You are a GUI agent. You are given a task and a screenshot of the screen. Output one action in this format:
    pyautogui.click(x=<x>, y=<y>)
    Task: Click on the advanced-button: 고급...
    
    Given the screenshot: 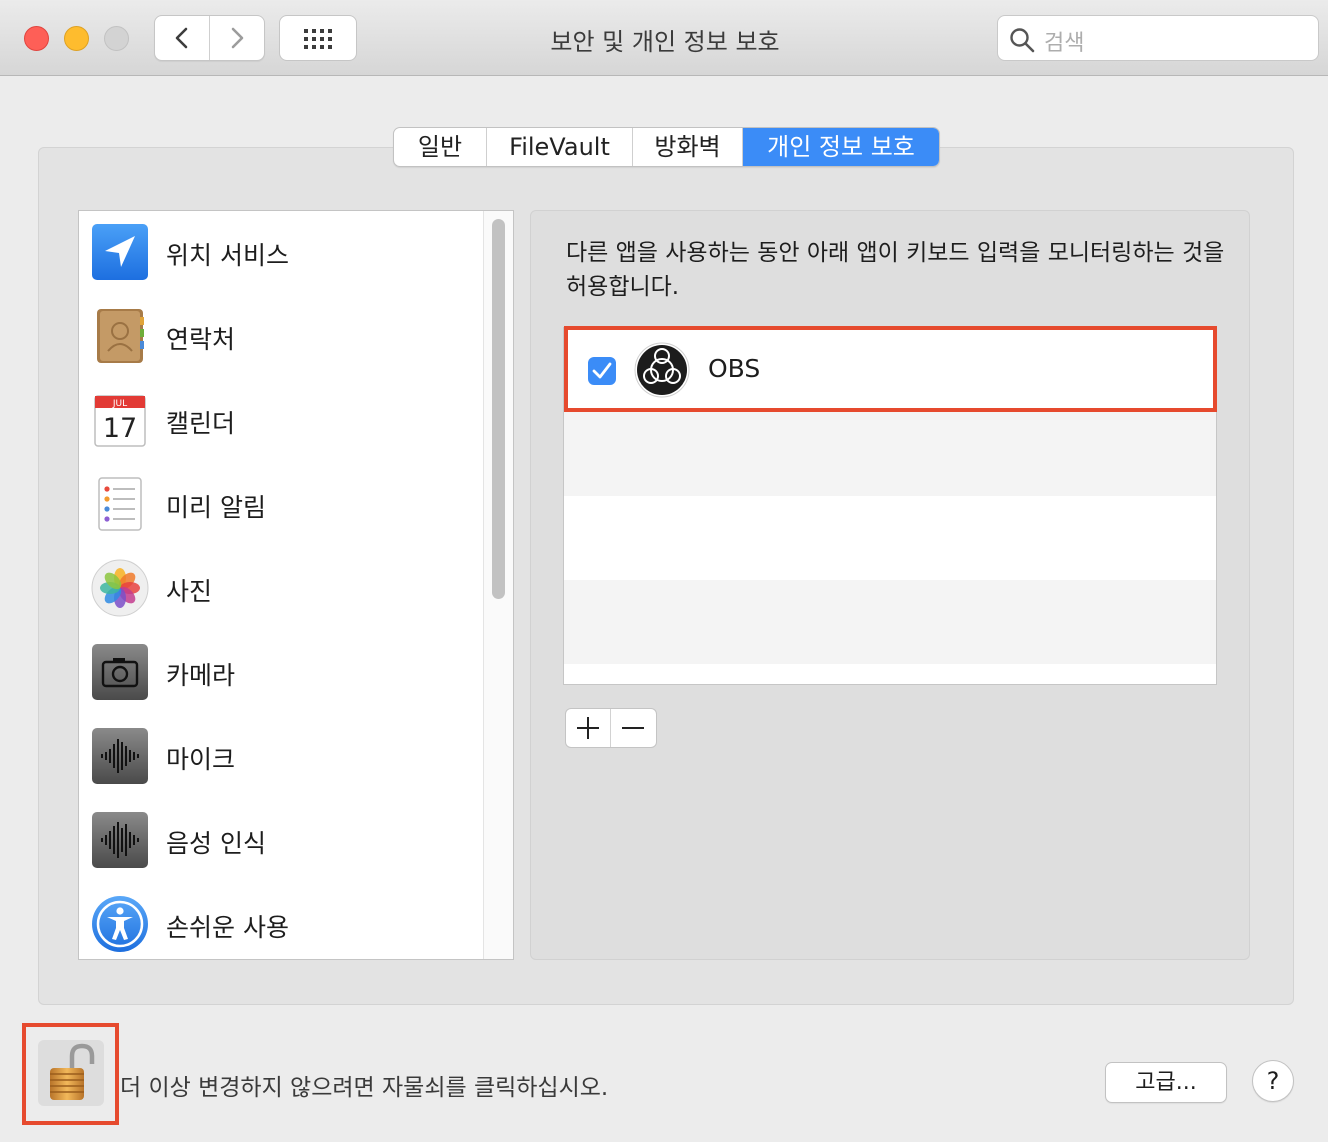 What is the action you would take?
    pyautogui.click(x=1166, y=1082)
    